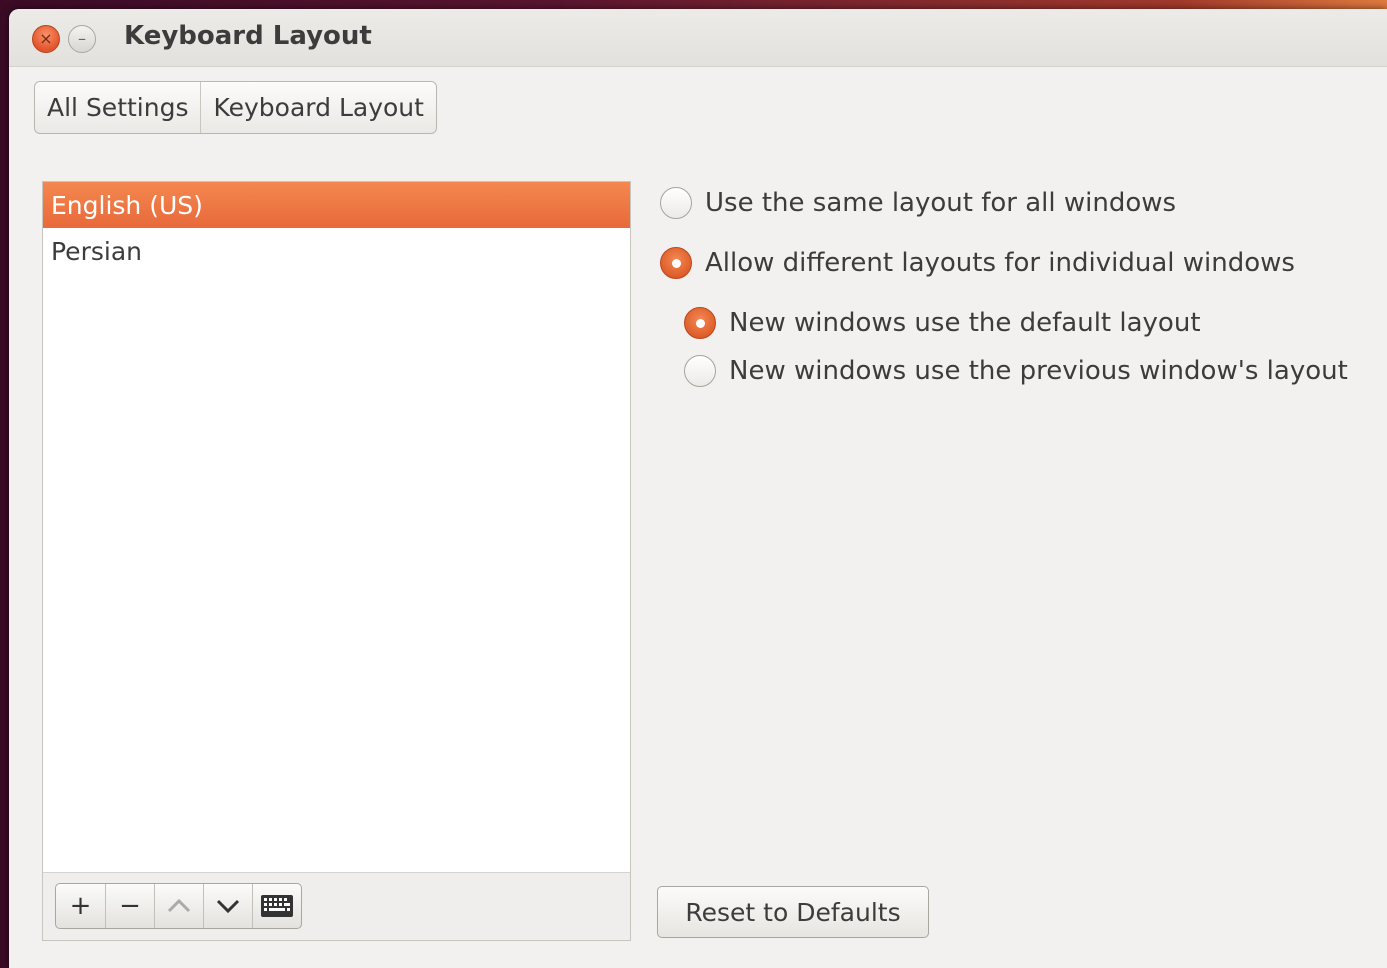  What do you see at coordinates (941, 203) in the screenshot?
I see `option-same-layout-label: Use the same layout for all windows` at bounding box center [941, 203].